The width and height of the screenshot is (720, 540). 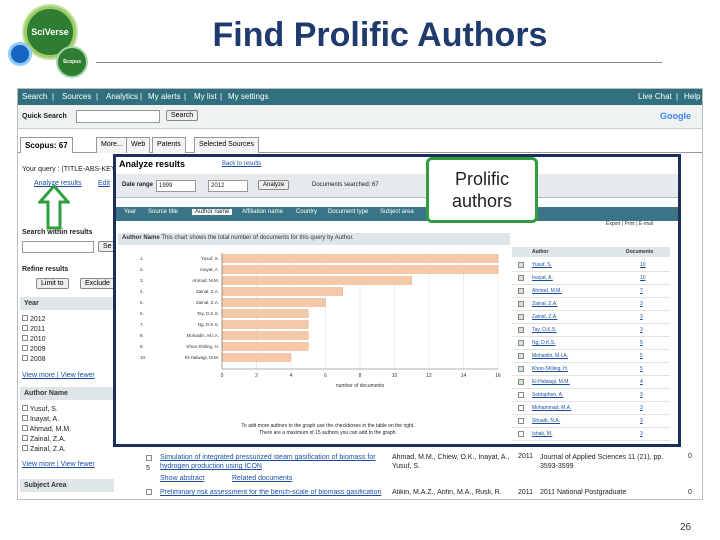 I want to click on tab-web: Web, so click(x=138, y=145).